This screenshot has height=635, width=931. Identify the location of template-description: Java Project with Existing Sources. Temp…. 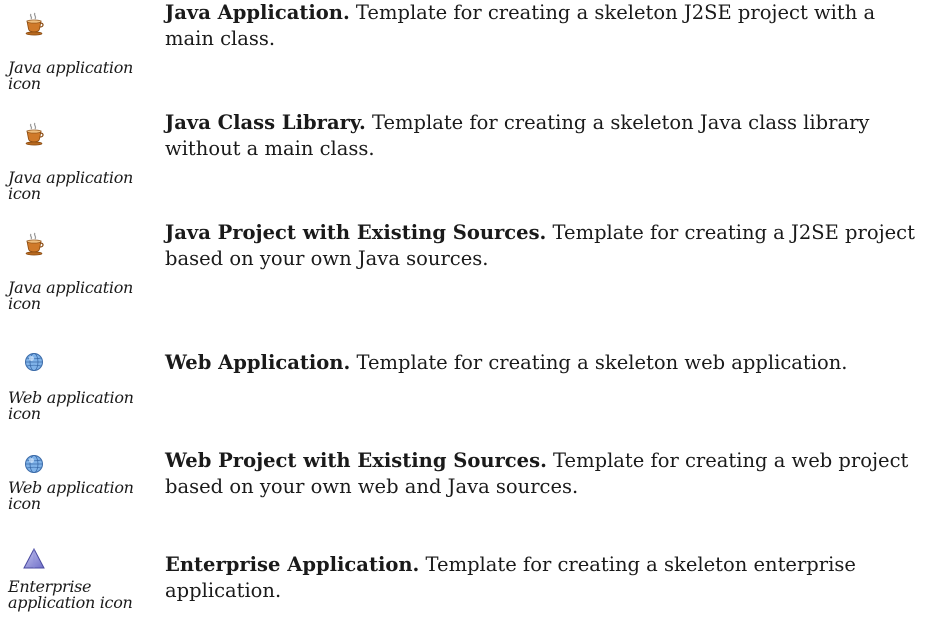
(546, 246).